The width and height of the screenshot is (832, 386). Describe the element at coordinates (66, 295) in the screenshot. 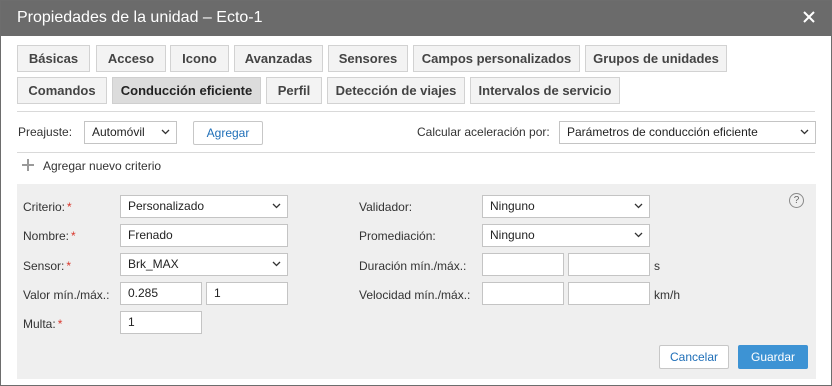

I see `valor-label: Valor mín./máx.:` at that location.